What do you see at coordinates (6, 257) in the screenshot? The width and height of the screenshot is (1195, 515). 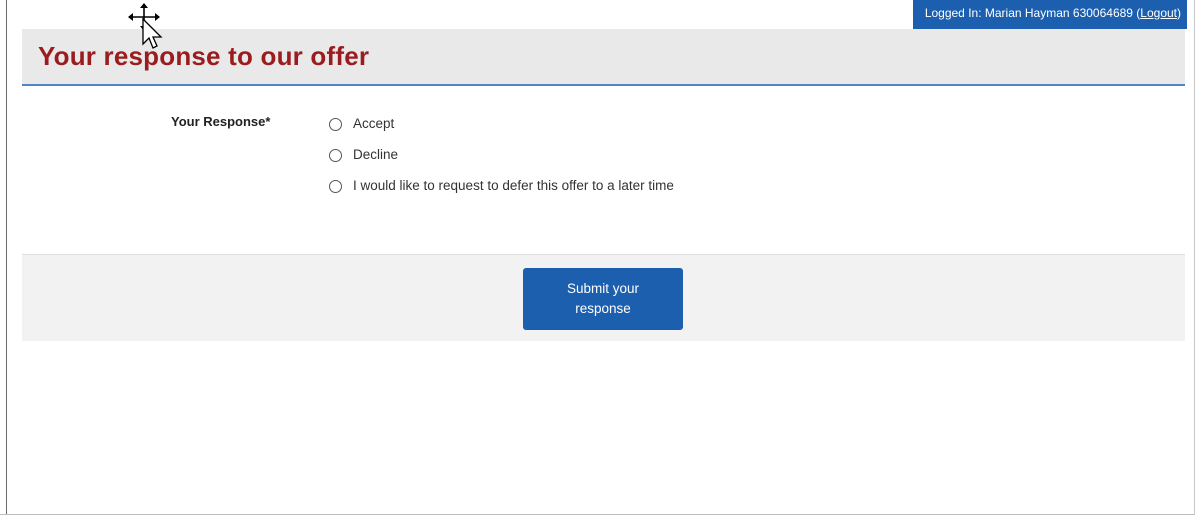 I see `window-left-border` at bounding box center [6, 257].